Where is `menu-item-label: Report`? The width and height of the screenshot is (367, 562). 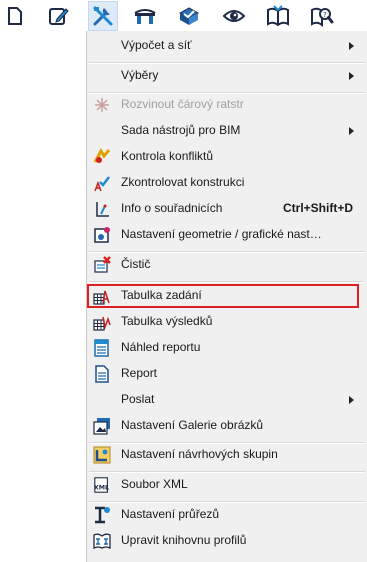
menu-item-label: Report is located at coordinates (139, 373).